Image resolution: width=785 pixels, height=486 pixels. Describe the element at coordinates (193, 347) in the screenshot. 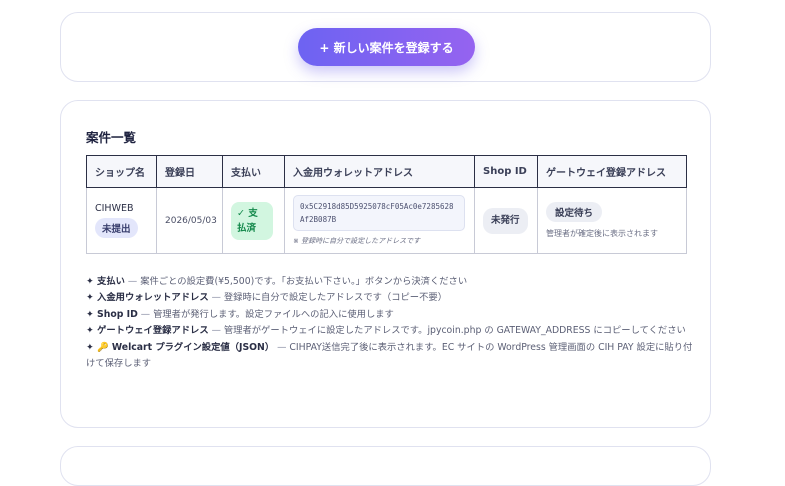

I see `note-term: Welcart プラグイン設定値（JSON）` at that location.